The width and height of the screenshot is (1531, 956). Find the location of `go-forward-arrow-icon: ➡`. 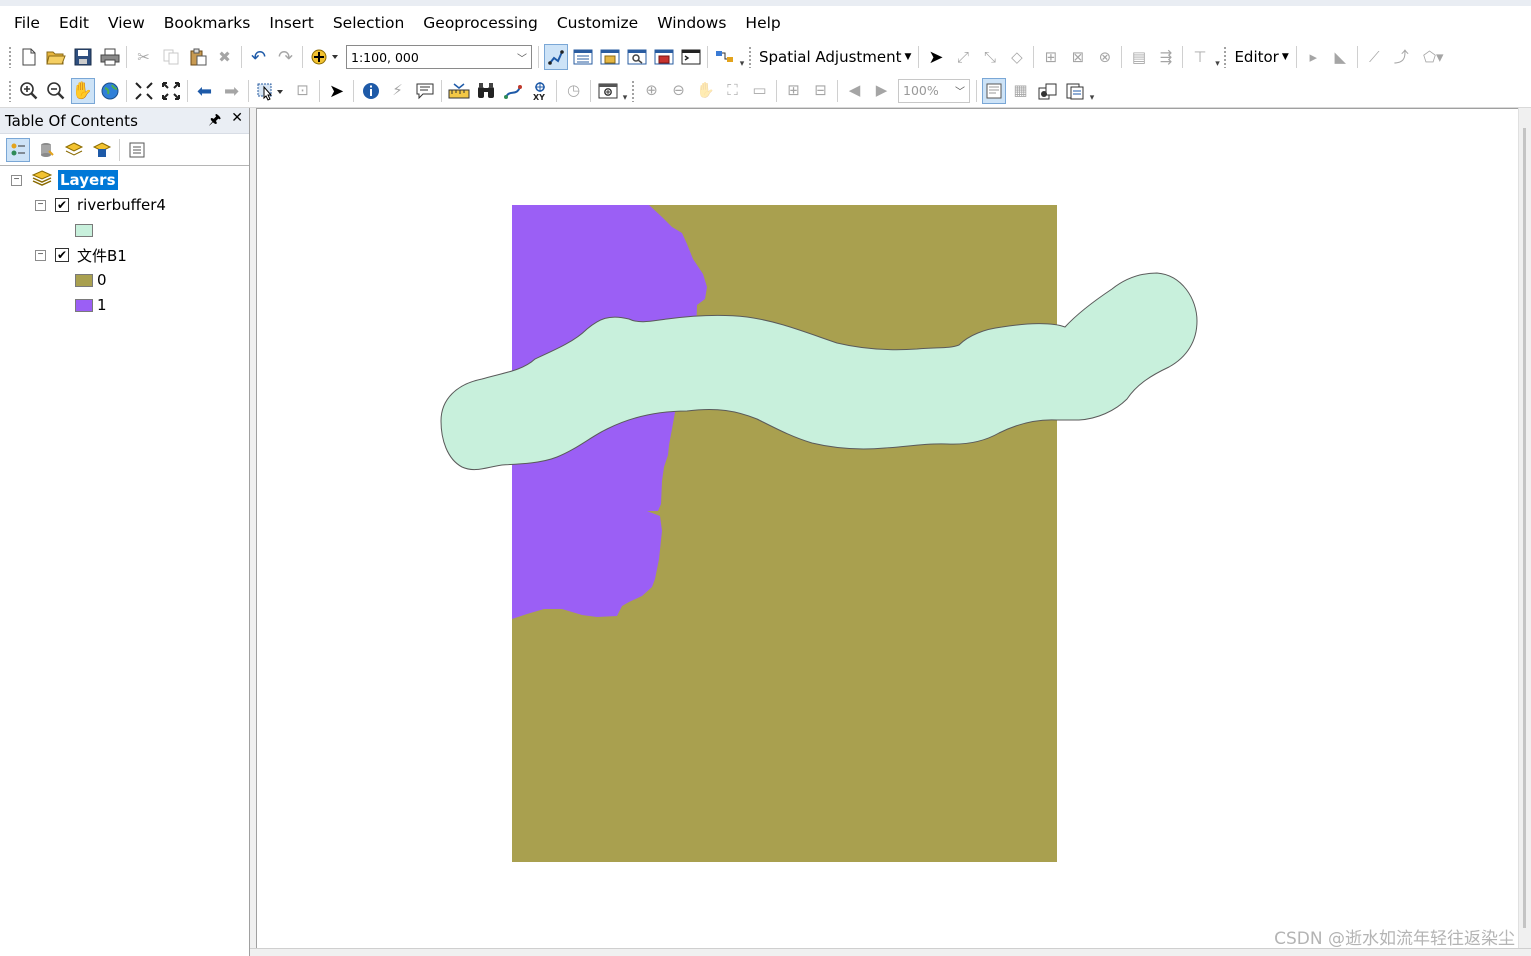

go-forward-arrow-icon: ➡ is located at coordinates (232, 91).